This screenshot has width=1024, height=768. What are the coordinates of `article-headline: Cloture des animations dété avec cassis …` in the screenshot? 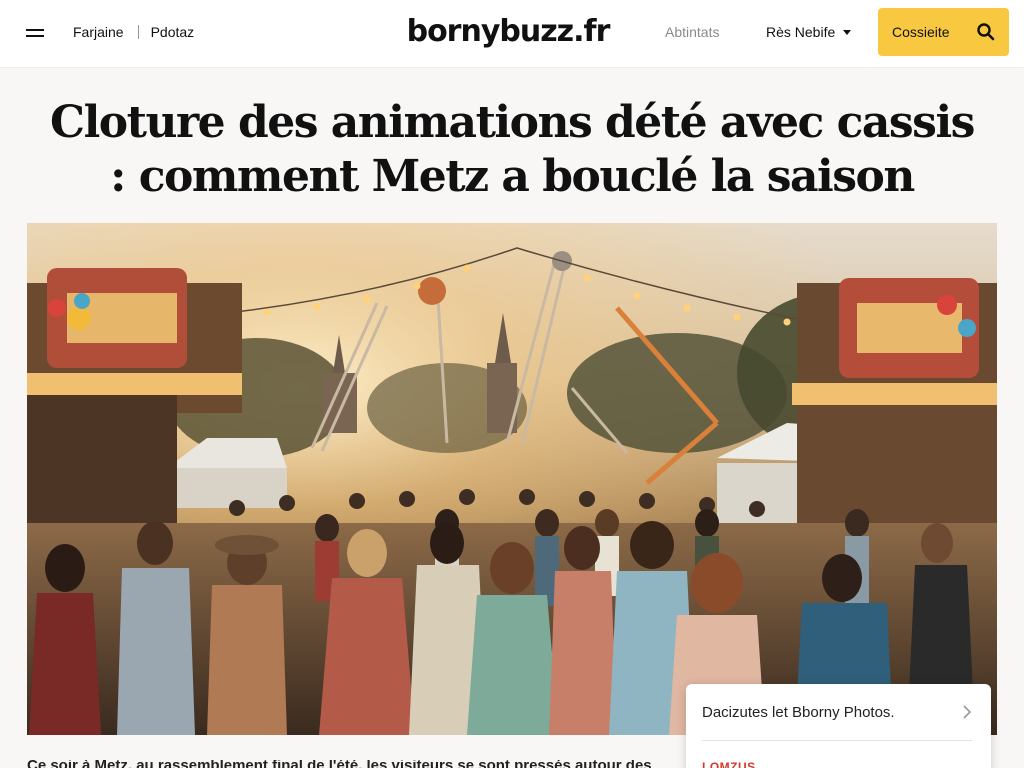 It's located at (512, 149).